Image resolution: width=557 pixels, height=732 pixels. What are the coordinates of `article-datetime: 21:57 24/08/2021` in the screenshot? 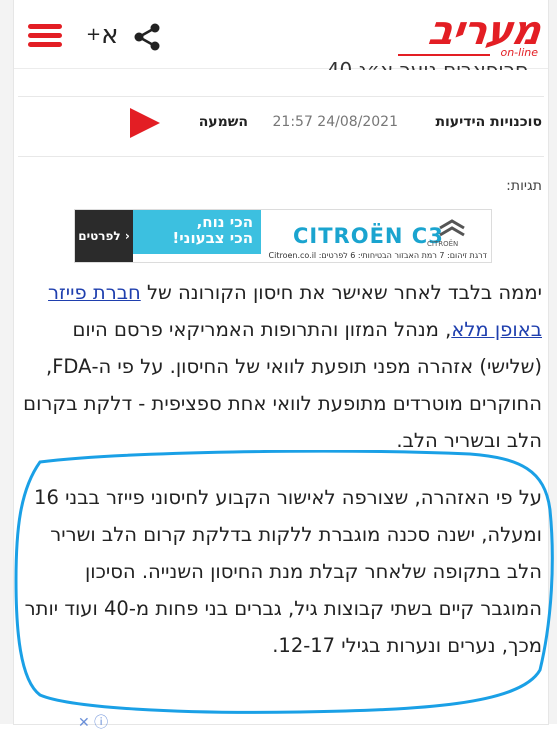 It's located at (335, 122).